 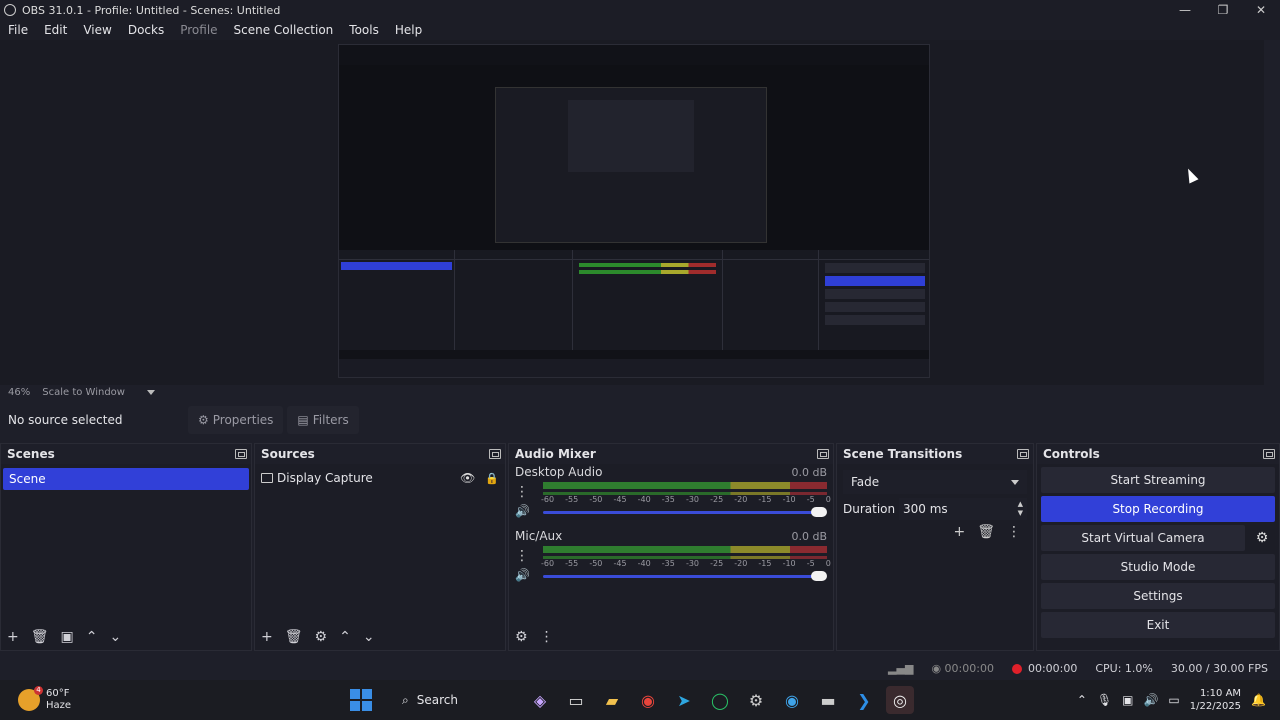 What do you see at coordinates (576, 700) in the screenshot?
I see `task-view-icon: ▭` at bounding box center [576, 700].